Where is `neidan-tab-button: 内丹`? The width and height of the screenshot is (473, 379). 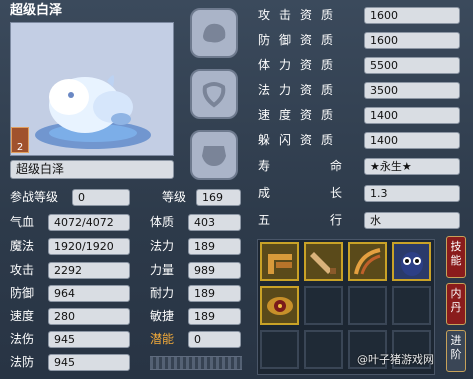 neidan-tab-button: 内丹 is located at coordinates (456, 304).